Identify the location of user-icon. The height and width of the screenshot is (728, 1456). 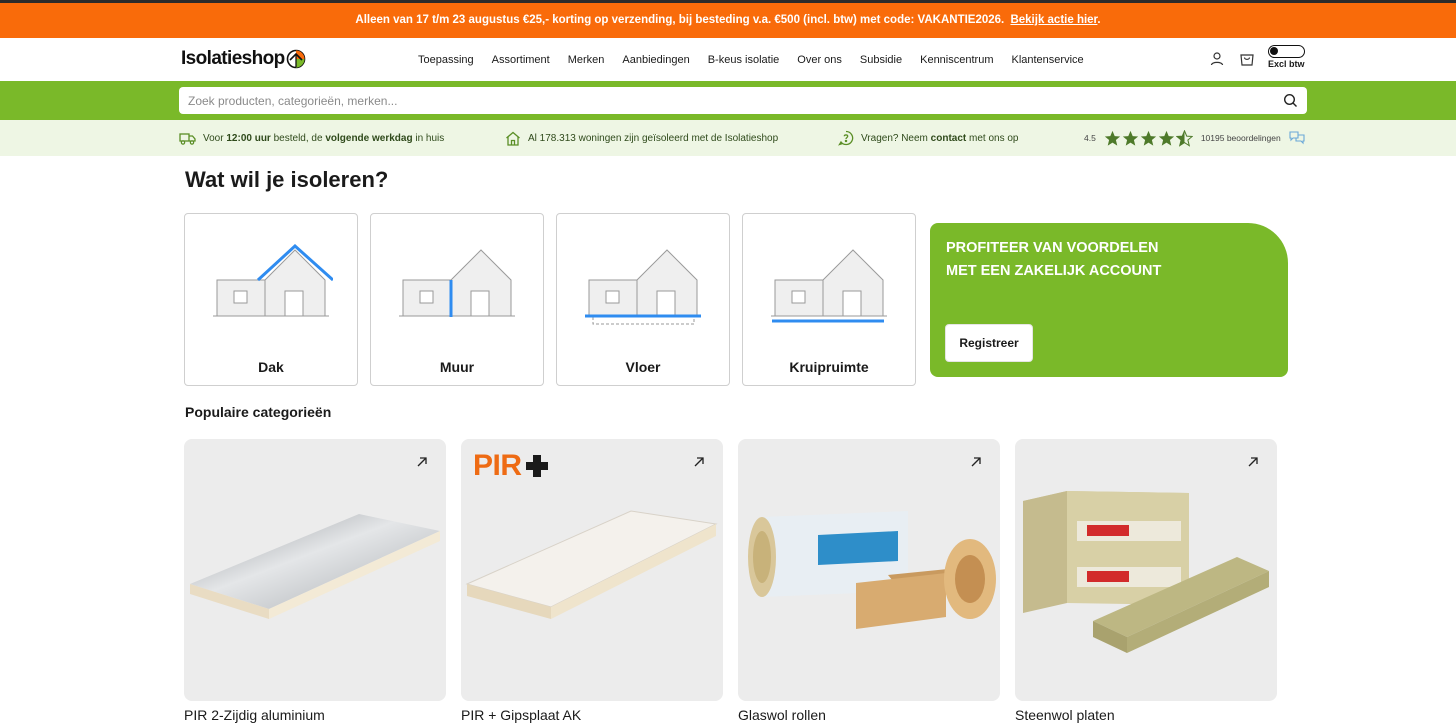
(1217, 59).